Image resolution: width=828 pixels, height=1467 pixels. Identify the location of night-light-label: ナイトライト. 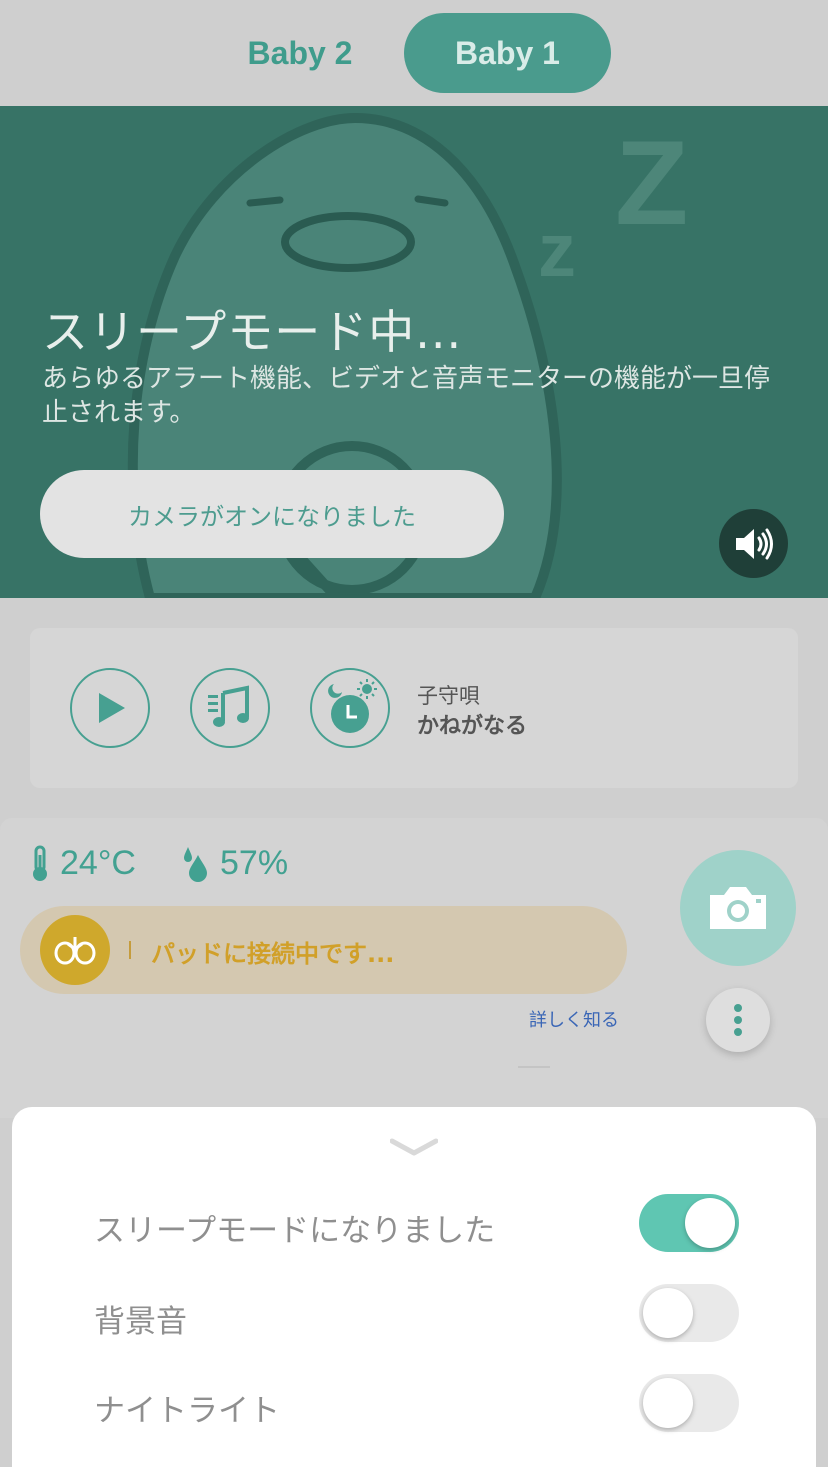
(187, 1411).